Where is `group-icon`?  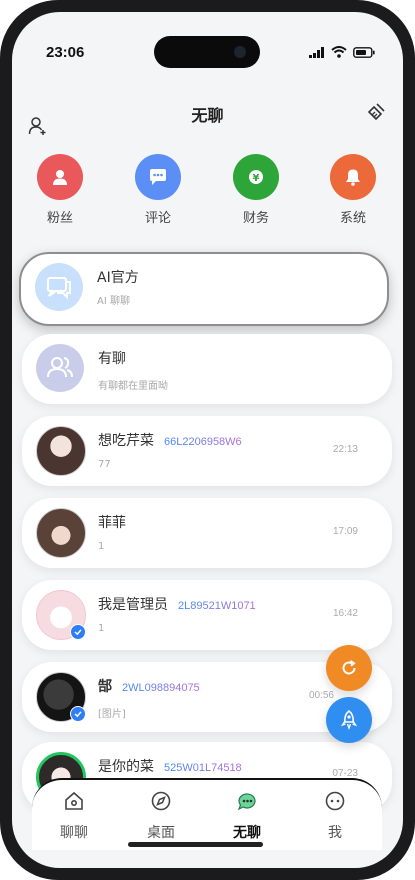
group-icon is located at coordinates (60, 368).